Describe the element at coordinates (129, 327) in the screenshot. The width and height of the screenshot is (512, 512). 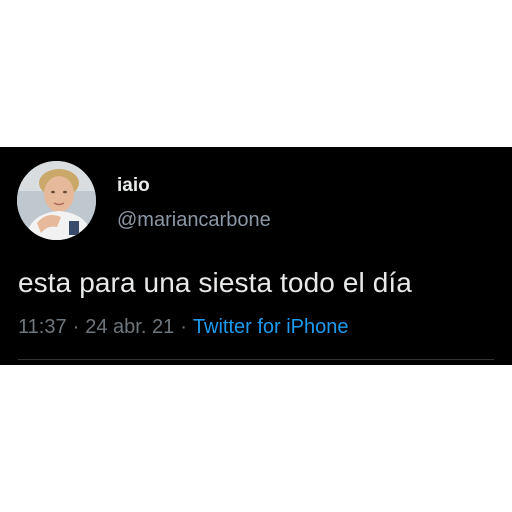
I see `tweet-date: 24 abr. 21` at that location.